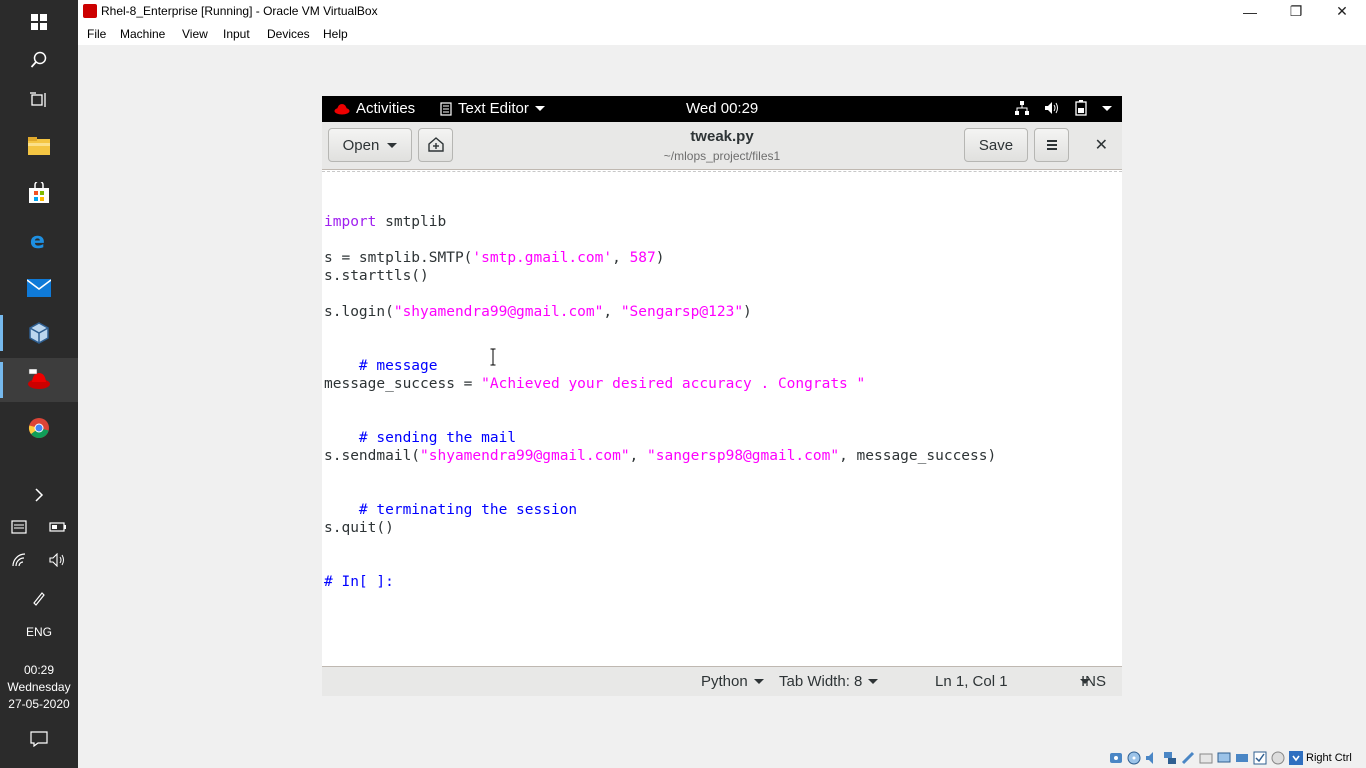 Image resolution: width=1366 pixels, height=768 pixels. What do you see at coordinates (621, 258) in the screenshot?
I see `code-text: ,` at bounding box center [621, 258].